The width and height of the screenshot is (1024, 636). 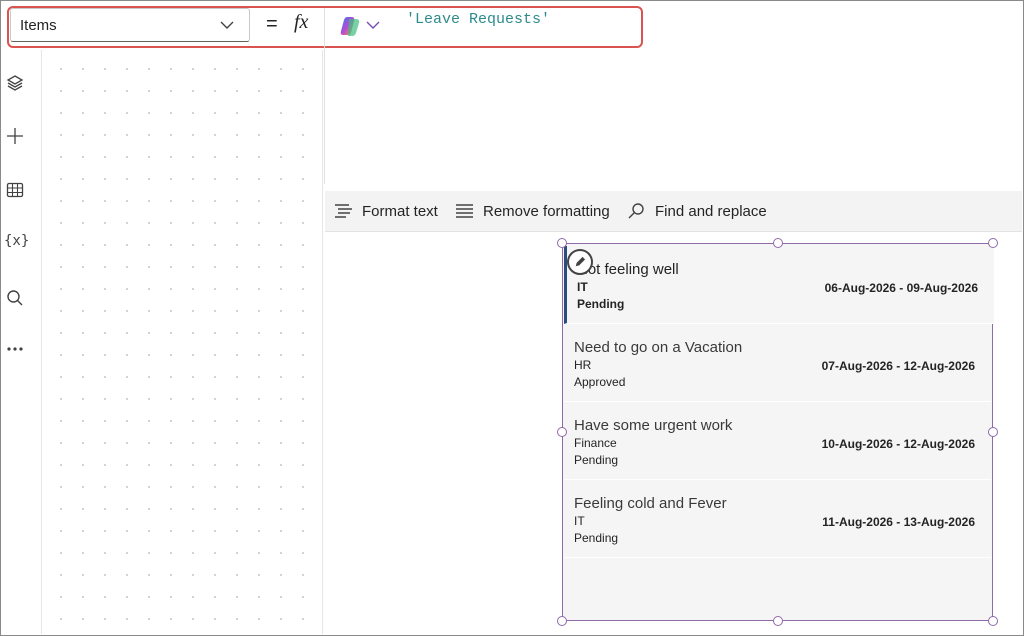 What do you see at coordinates (130, 25) in the screenshot?
I see `property-dropdown: Items` at bounding box center [130, 25].